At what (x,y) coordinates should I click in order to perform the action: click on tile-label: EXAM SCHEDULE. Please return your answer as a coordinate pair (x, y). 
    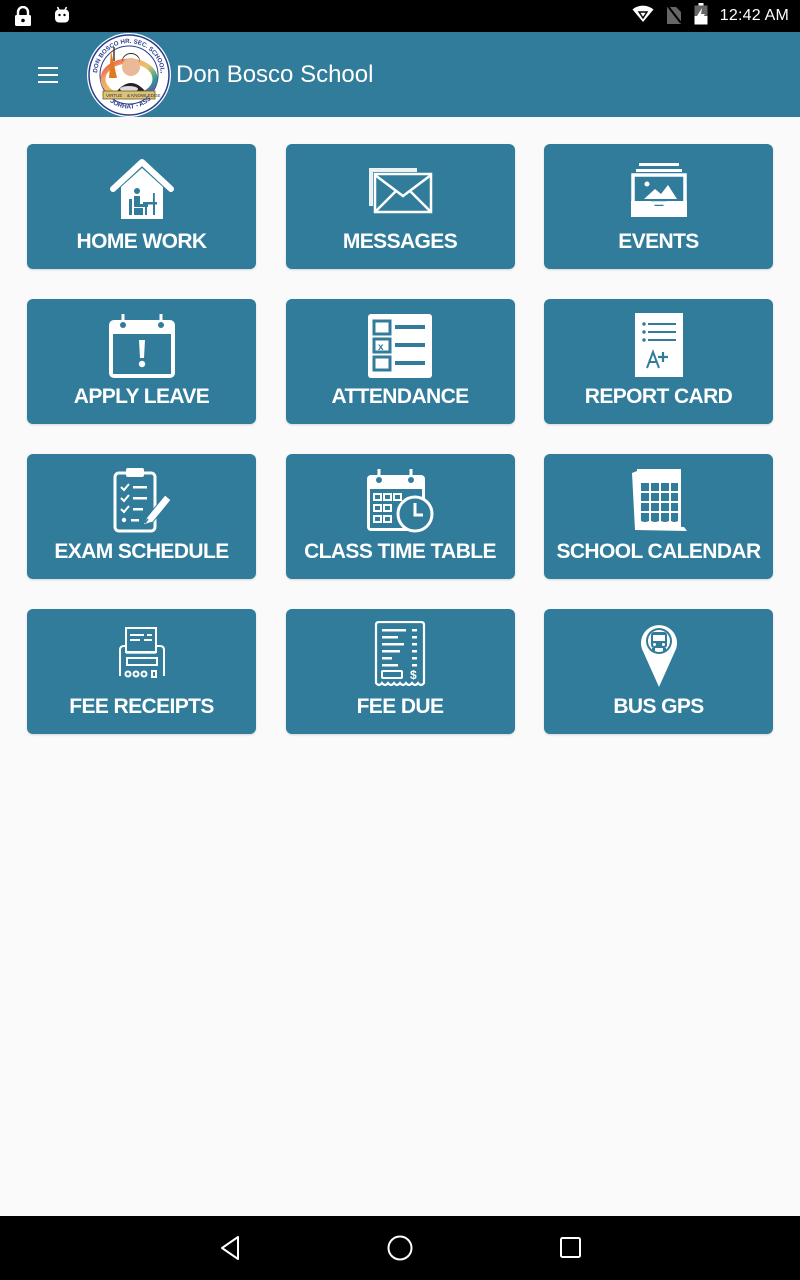
    Looking at the image, I should click on (141, 551).